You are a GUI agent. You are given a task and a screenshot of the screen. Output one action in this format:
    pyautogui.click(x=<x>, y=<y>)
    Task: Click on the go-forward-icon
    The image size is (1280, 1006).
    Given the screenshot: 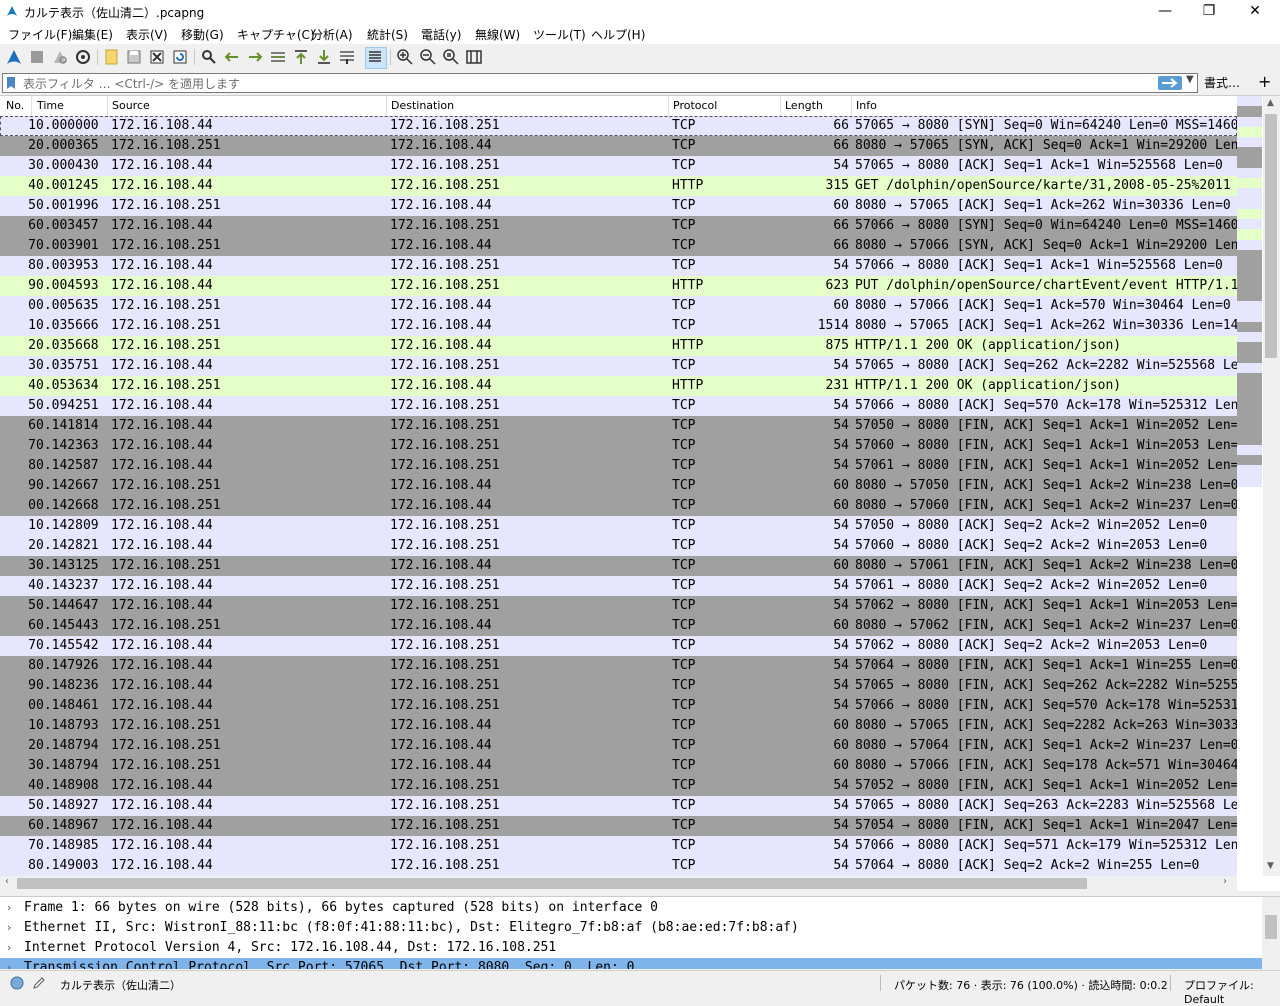 What is the action you would take?
    pyautogui.click(x=255, y=57)
    